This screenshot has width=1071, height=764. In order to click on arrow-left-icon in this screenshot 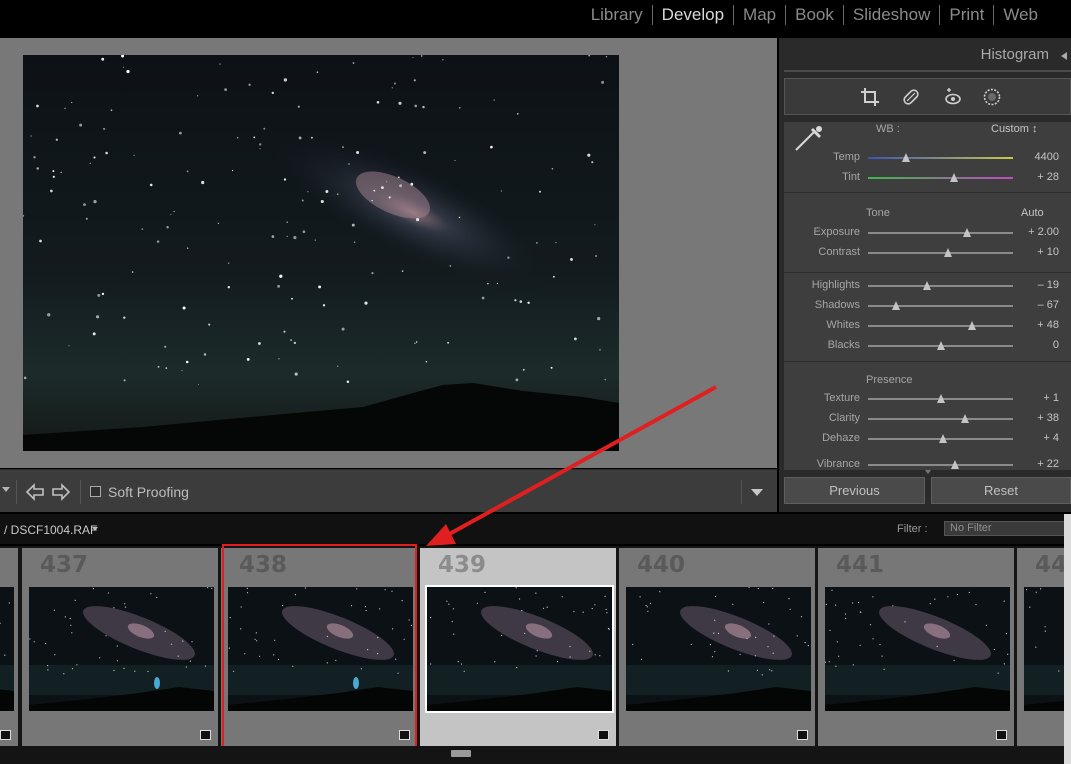, I will do `click(35, 492)`.